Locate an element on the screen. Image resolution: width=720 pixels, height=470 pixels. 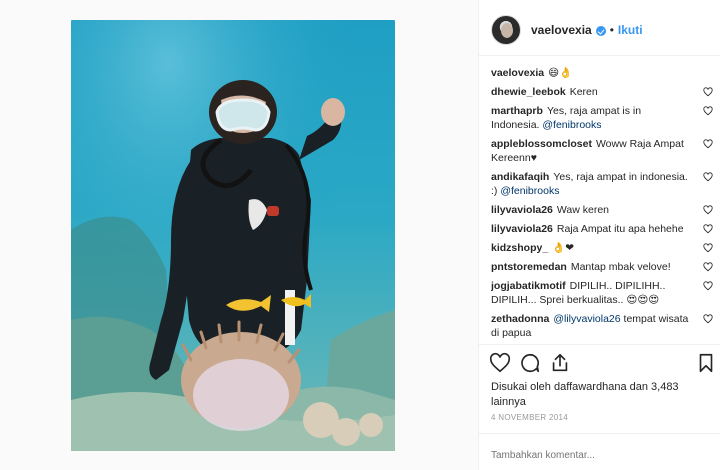
comment-item: pntstoremedan Mantap mbak velove! is located at coordinates (604, 267).